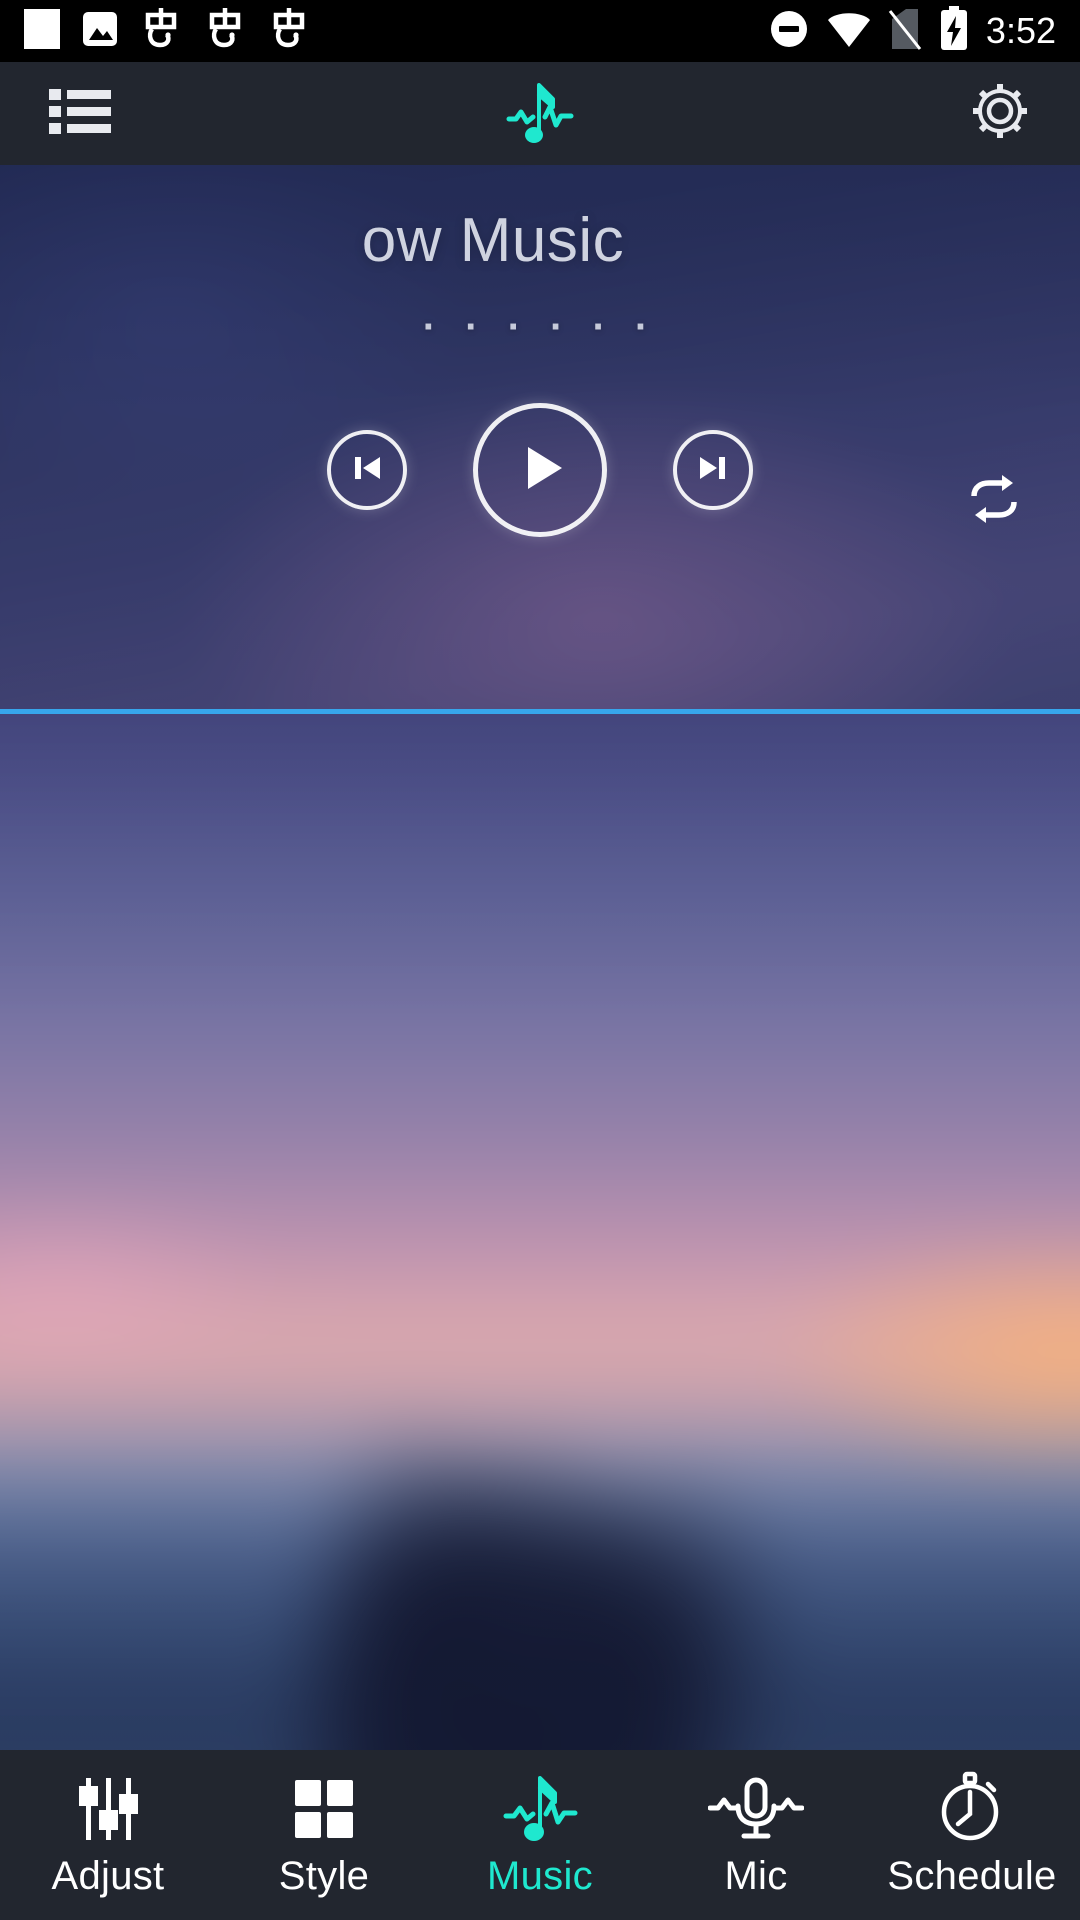  Describe the element at coordinates (540, 1875) in the screenshot. I see `nav-label-music: Music` at that location.